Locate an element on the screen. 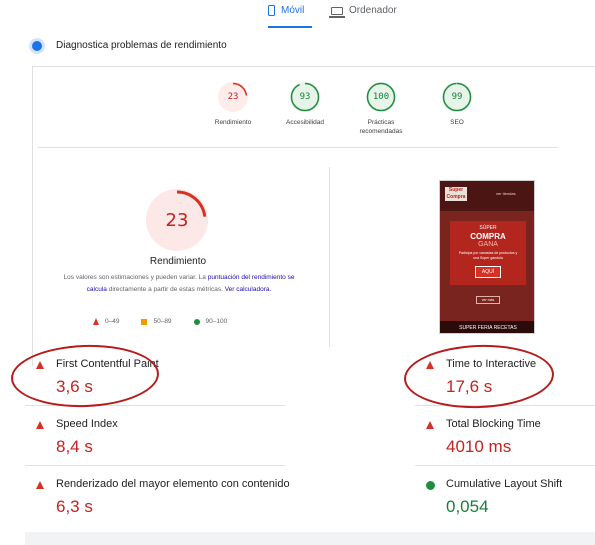 The image size is (595, 545). tab-mobile: Móvil is located at coordinates (286, 10).